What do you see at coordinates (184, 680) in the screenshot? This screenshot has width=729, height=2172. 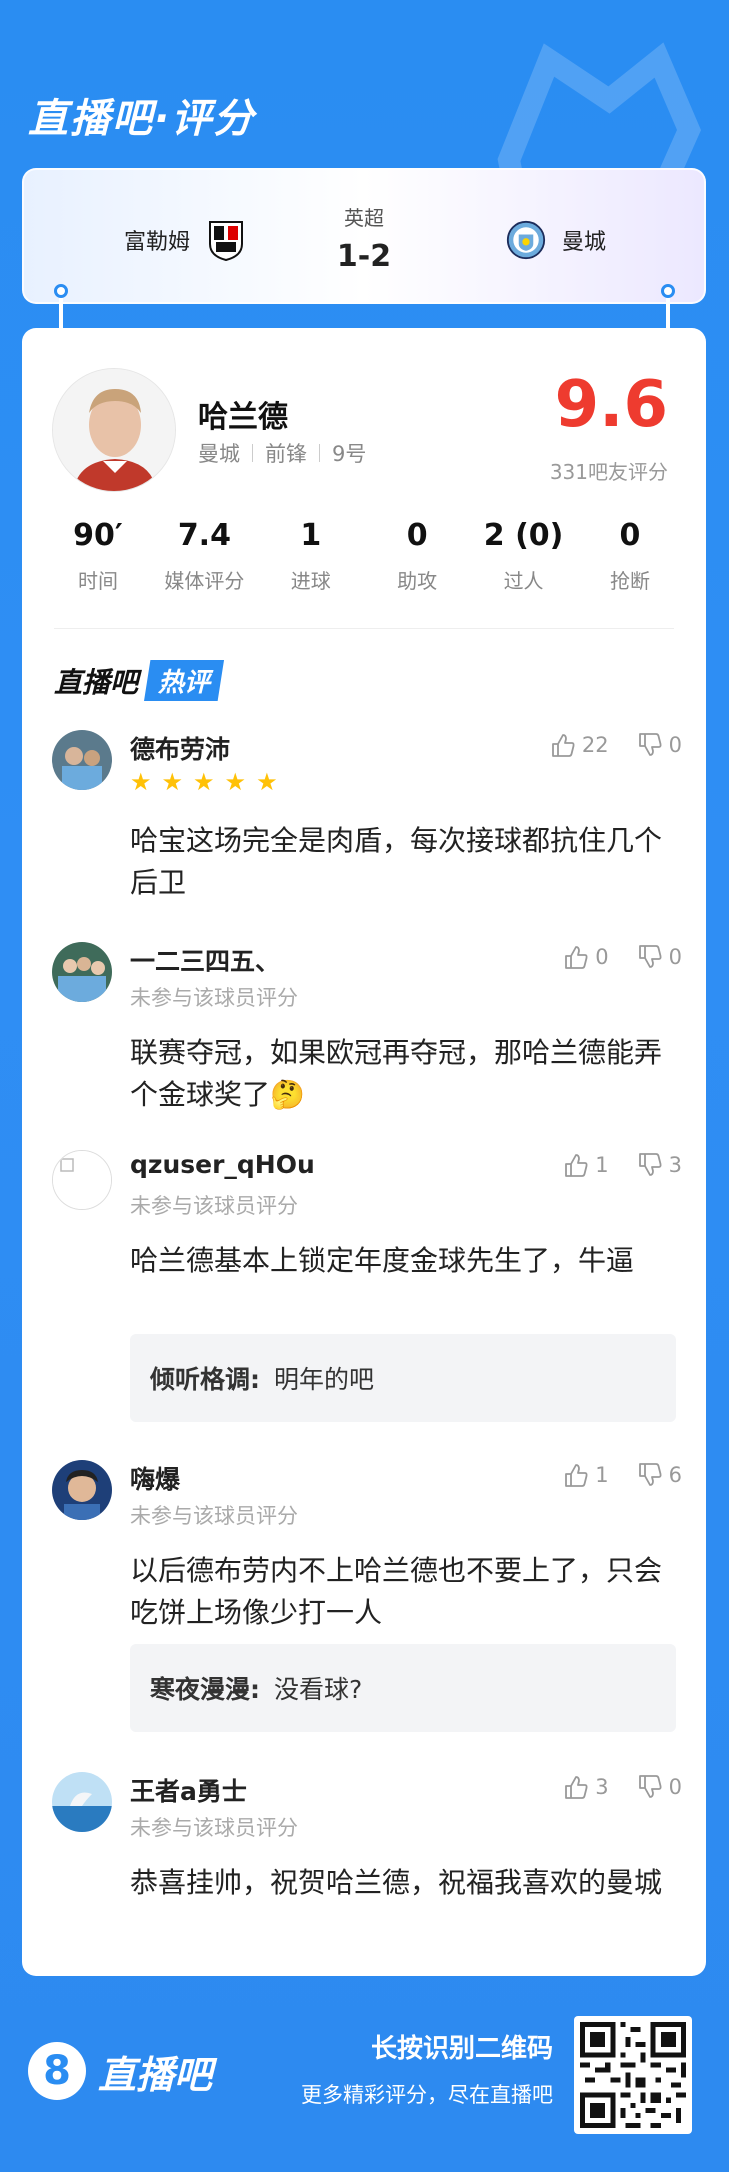 I see `hot-comments-badge: 热评` at bounding box center [184, 680].